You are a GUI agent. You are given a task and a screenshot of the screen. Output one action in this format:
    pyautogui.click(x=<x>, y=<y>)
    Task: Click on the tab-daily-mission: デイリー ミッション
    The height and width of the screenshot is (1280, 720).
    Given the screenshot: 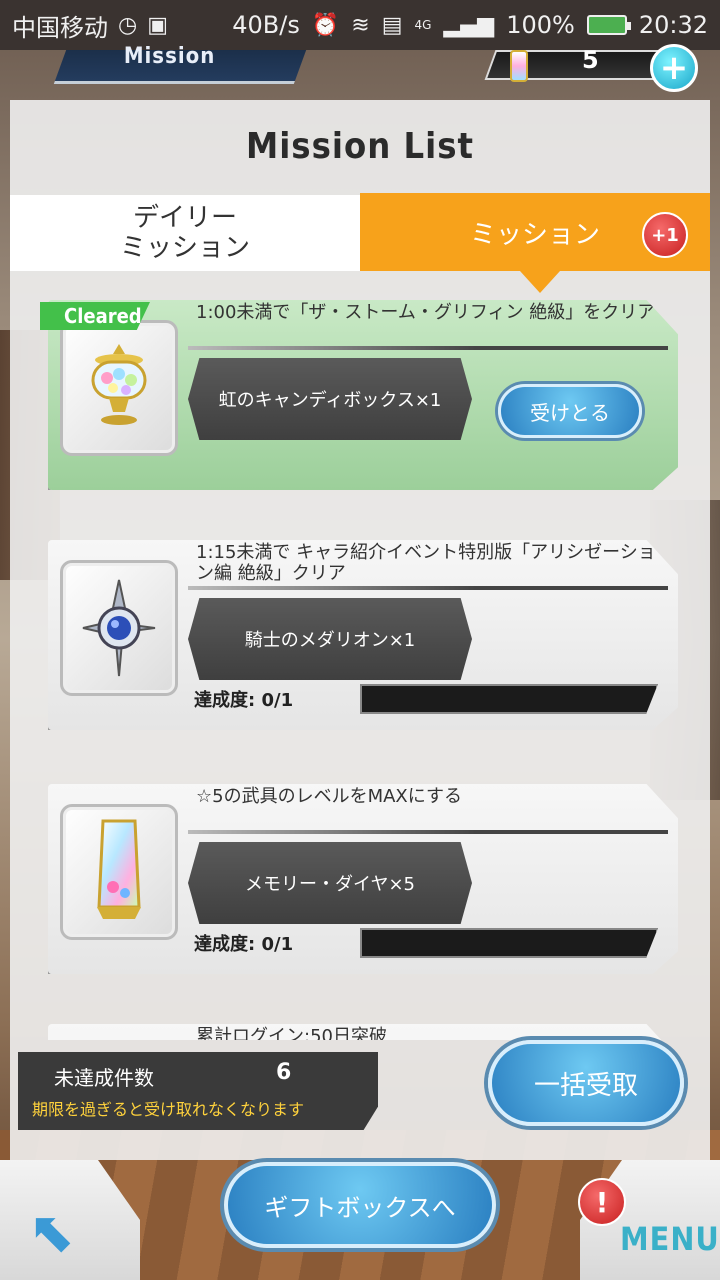 What is the action you would take?
    pyautogui.click(x=196, y=233)
    